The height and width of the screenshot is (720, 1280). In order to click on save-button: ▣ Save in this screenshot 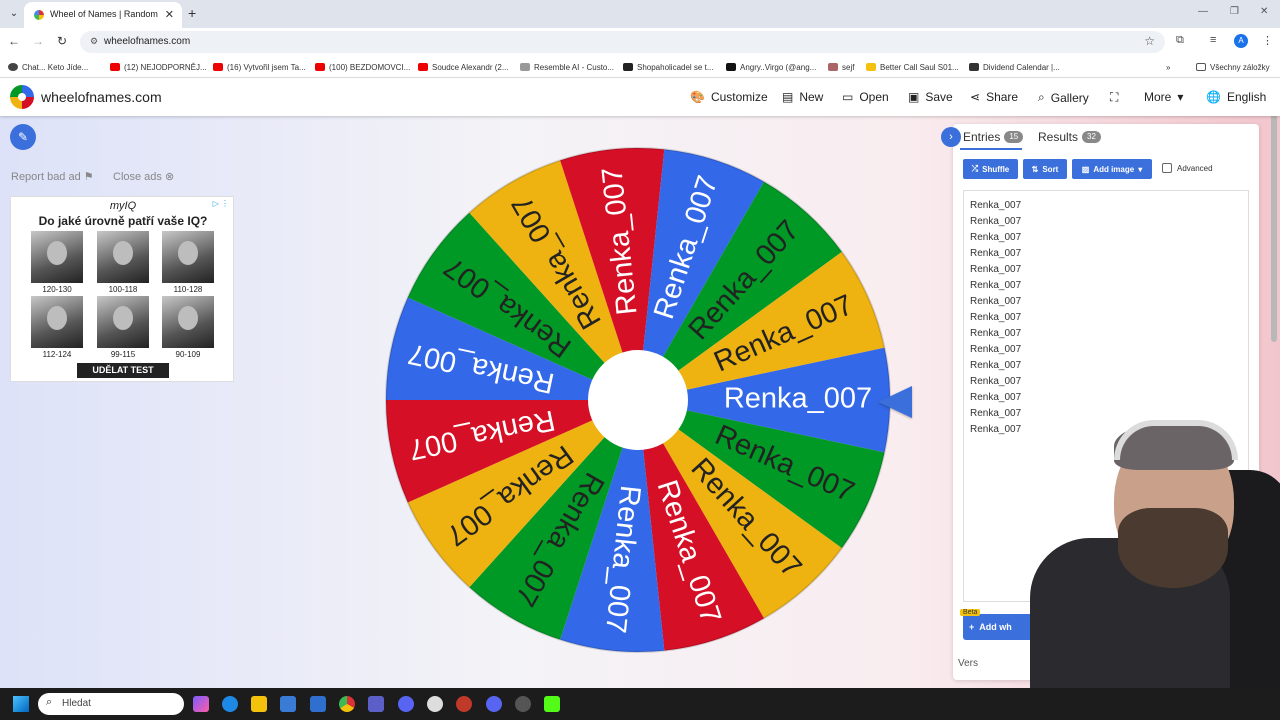, I will do `click(930, 97)`.